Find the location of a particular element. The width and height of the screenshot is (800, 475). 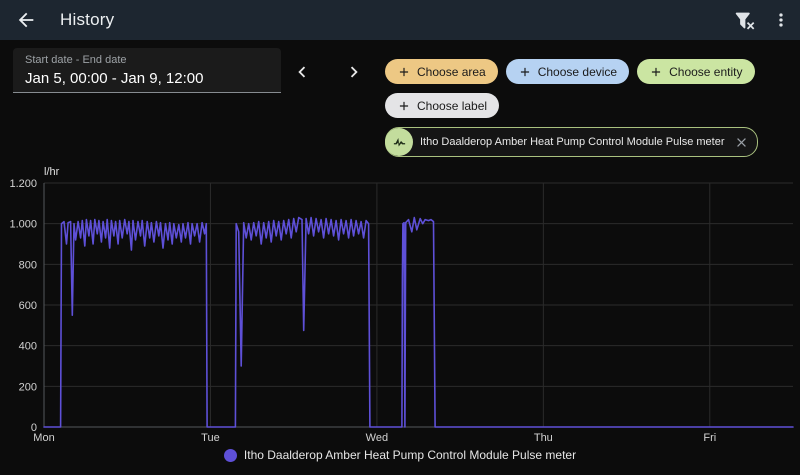

page-title: History is located at coordinates (87, 19).